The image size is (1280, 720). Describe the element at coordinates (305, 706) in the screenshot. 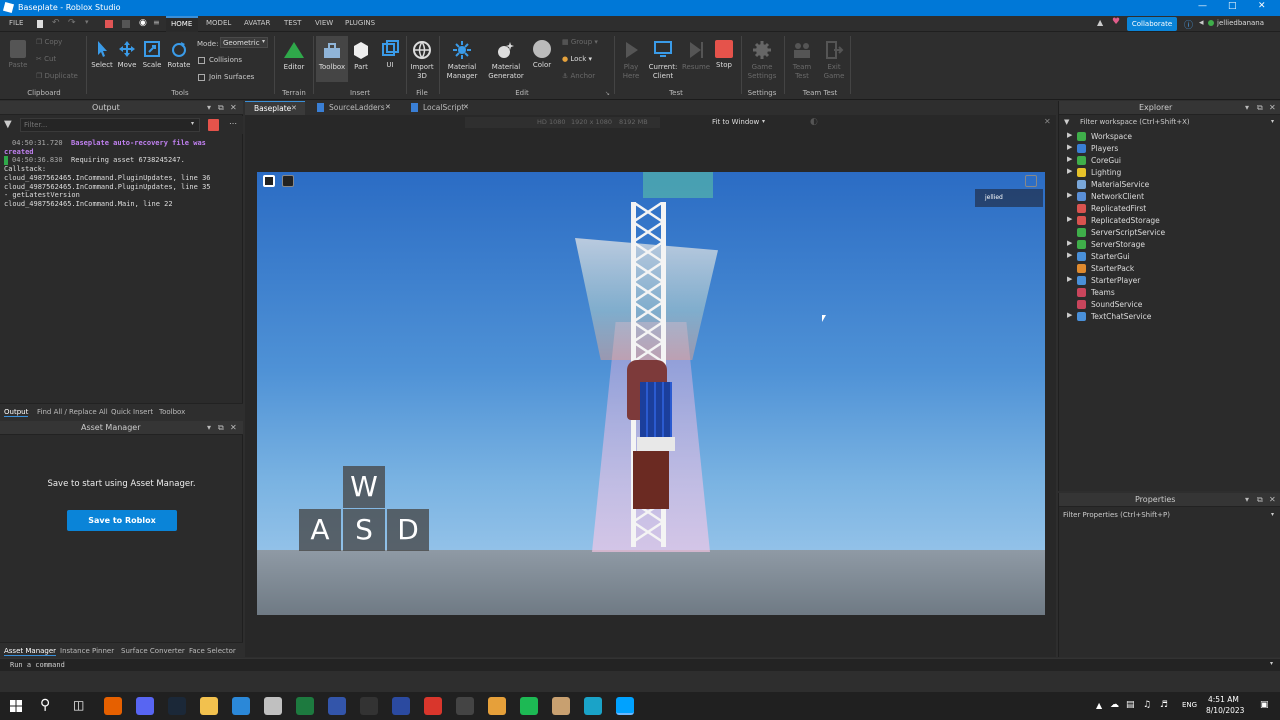

I see `excel-icon` at that location.